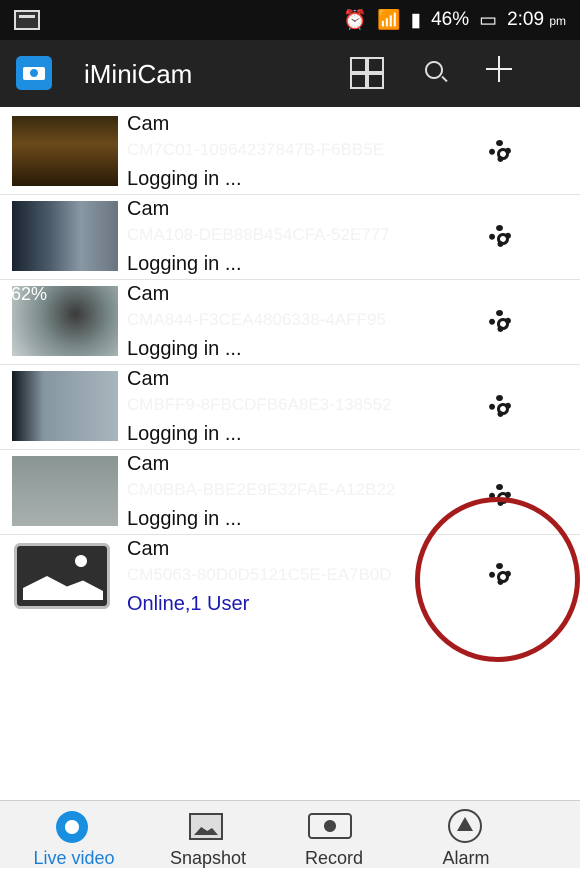 The width and height of the screenshot is (580, 869). I want to click on camera-uid: CMBFF9-8FBCDFB6A8E3-138552, so click(259, 404).